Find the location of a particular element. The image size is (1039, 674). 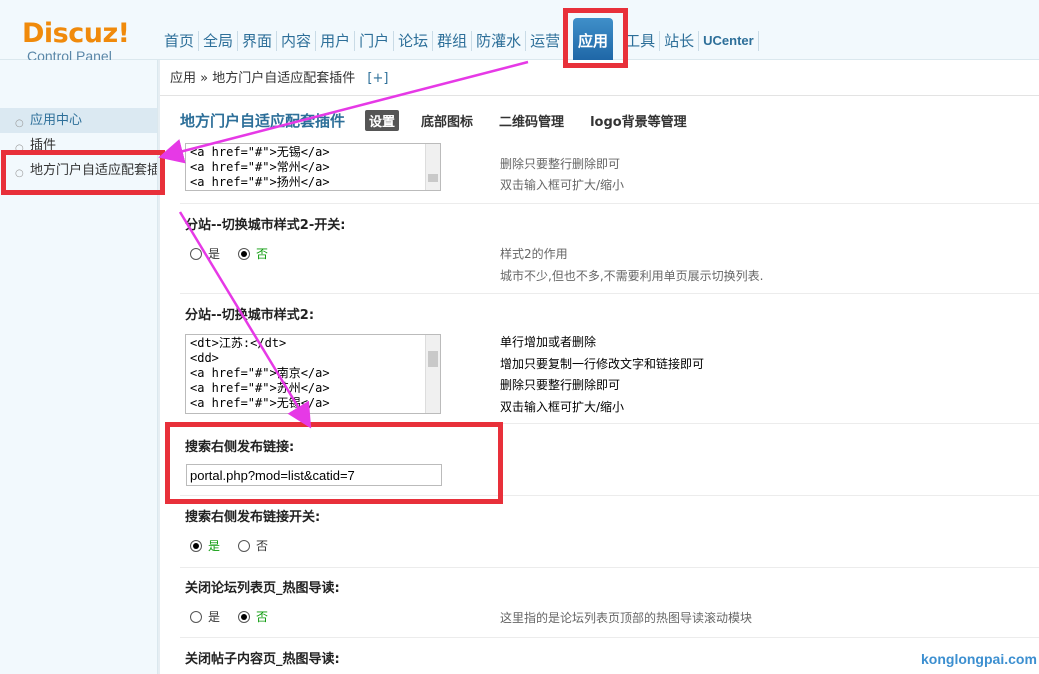

setting-label: 关闭帖子内容页_热图导读: is located at coordinates (262, 659).